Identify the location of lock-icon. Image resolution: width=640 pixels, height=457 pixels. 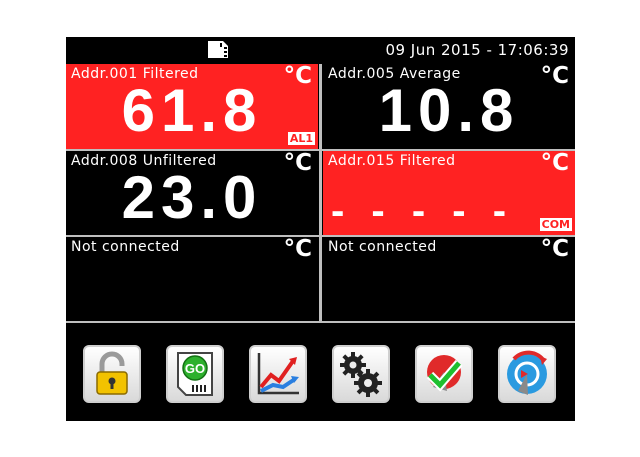
(112, 373).